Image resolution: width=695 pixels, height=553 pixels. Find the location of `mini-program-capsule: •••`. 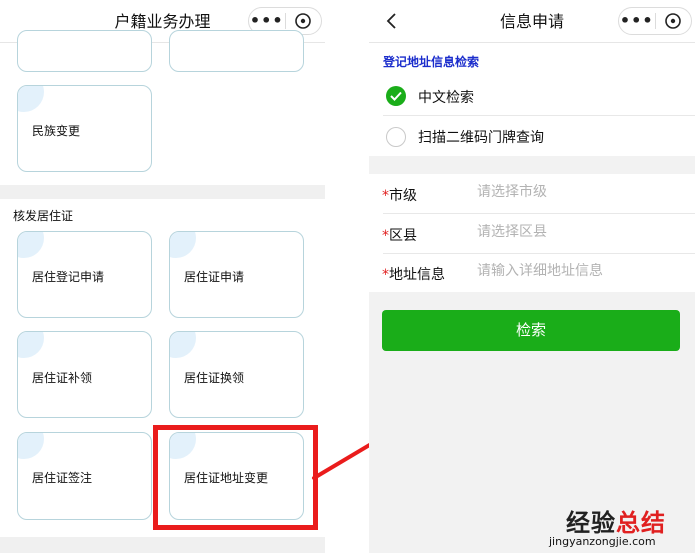

mini-program-capsule: ••• is located at coordinates (655, 21).